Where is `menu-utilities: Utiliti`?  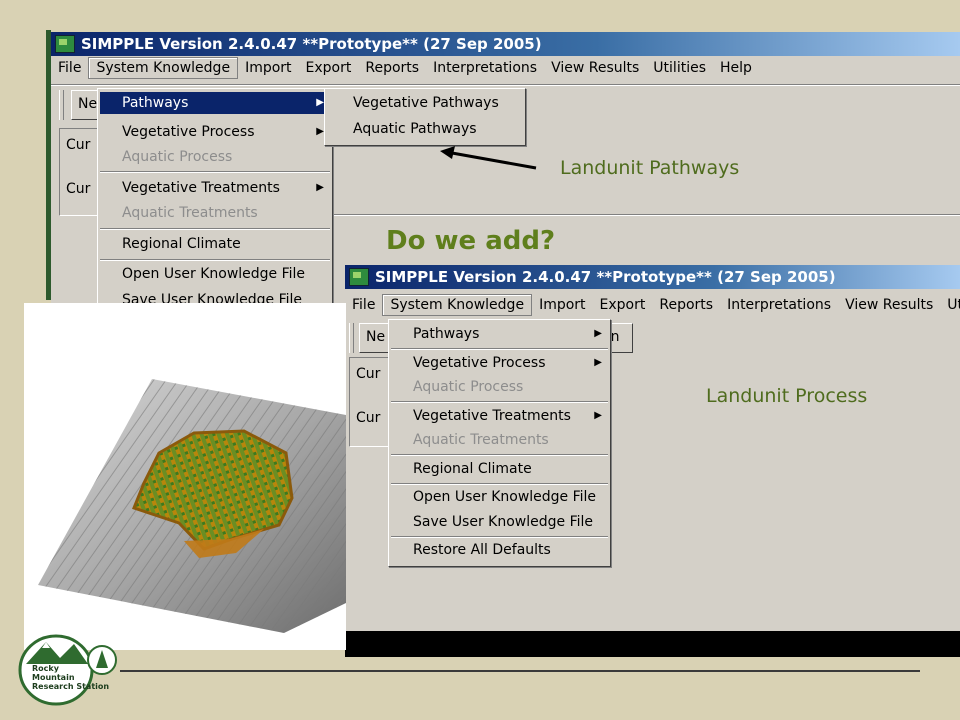 menu-utilities: Utiliti is located at coordinates (950, 305).